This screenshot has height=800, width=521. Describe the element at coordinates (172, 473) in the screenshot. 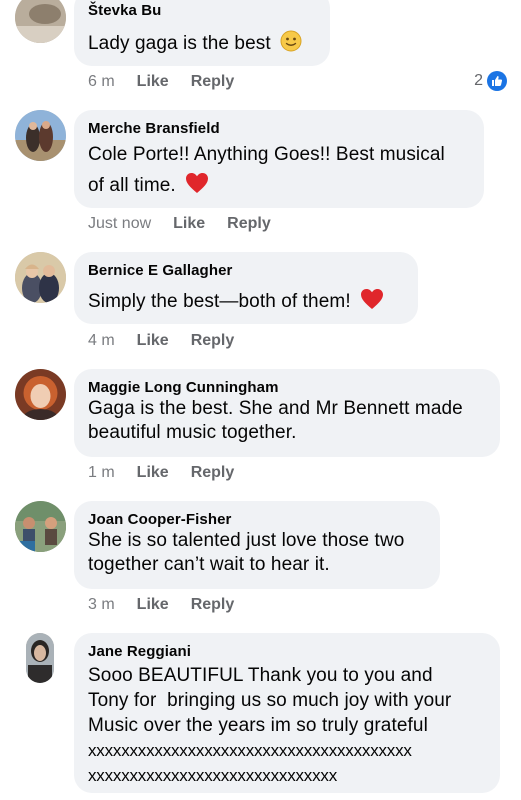

I see `comment-meta: 1 m Like Reply` at that location.